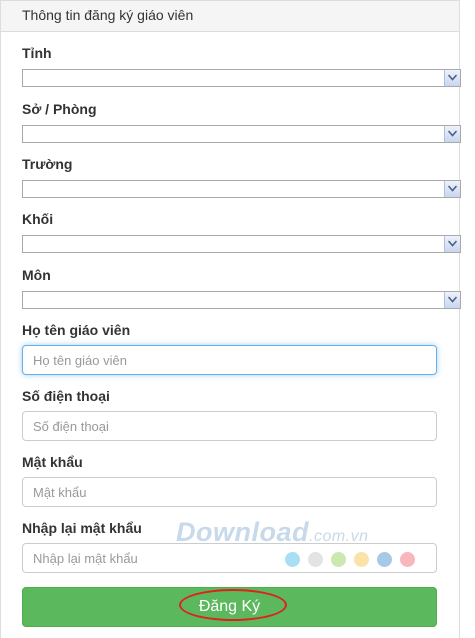 The width and height of the screenshot is (475, 638). What do you see at coordinates (59, 109) in the screenshot?
I see `department-label: Sở / Phòng` at bounding box center [59, 109].